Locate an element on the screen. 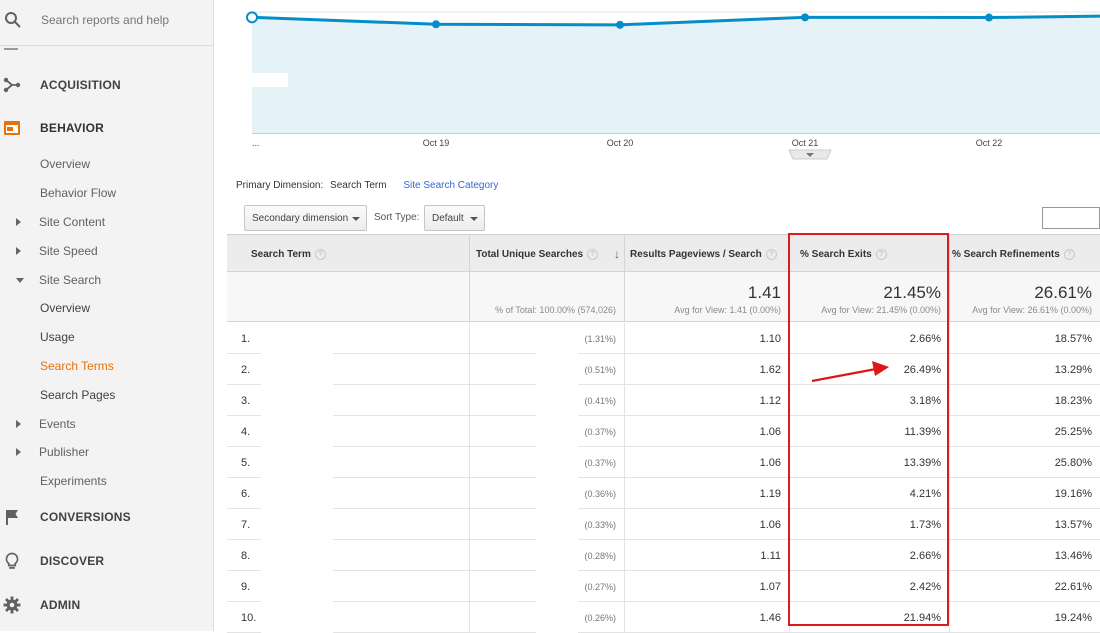  cell-search-term: 4. is located at coordinates (348, 431).